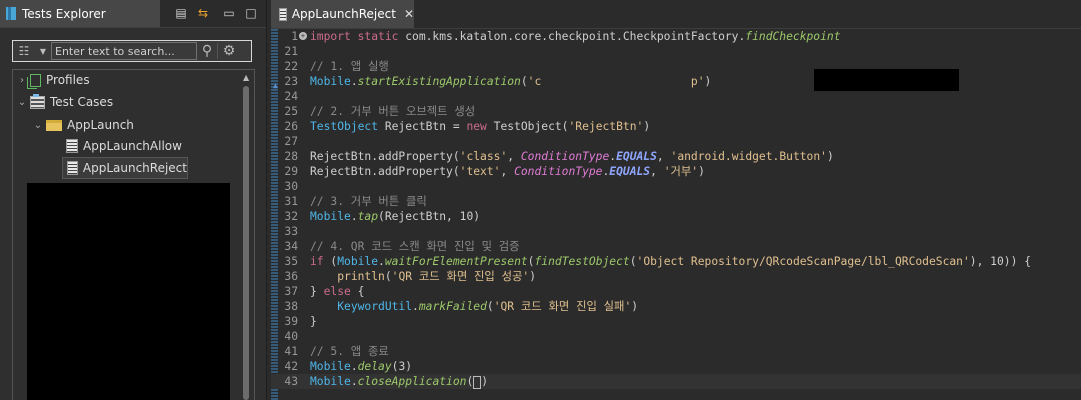 The image size is (1081, 400). Describe the element at coordinates (181, 13) in the screenshot. I see `collapse-all-icon: ▤` at that location.